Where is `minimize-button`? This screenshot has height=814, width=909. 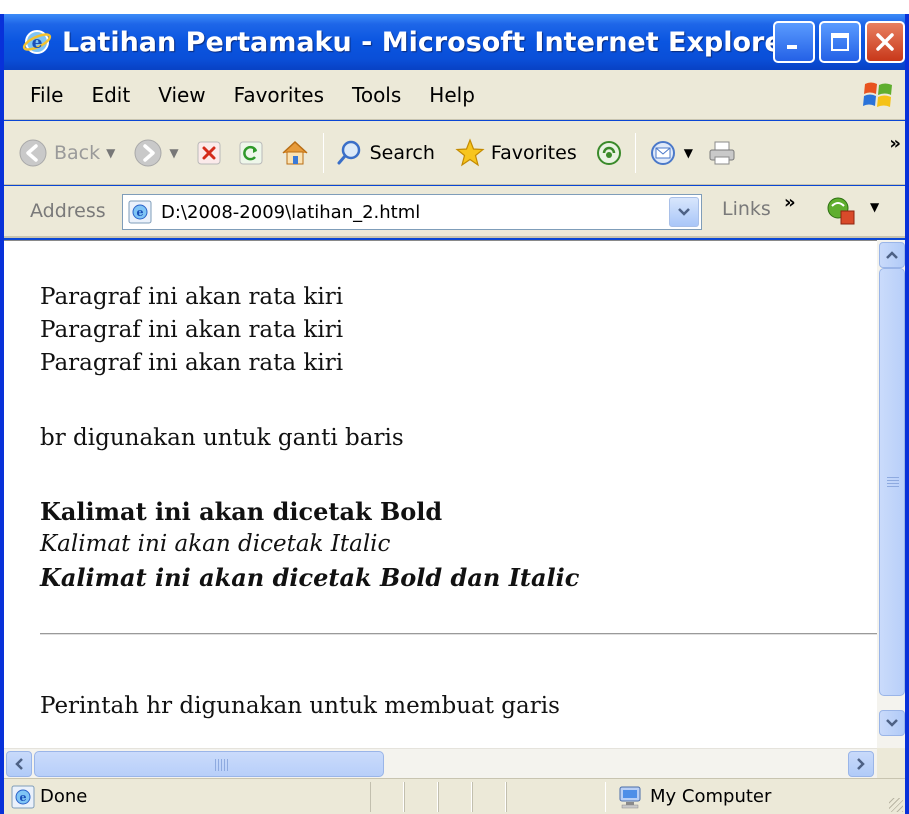 minimize-button is located at coordinates (794, 42).